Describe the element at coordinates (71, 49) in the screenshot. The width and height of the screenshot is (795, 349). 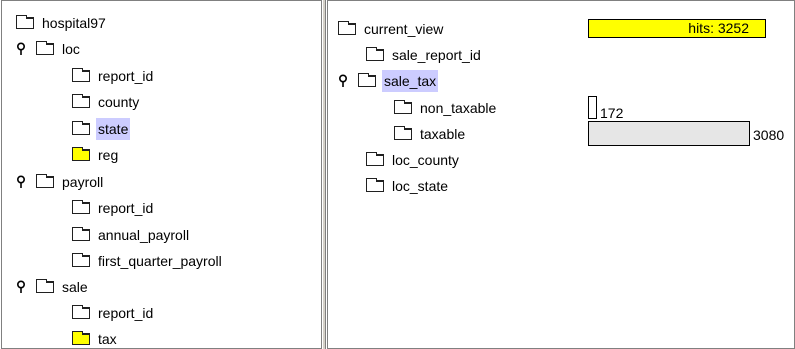
I see `tree-node-label: loc` at that location.